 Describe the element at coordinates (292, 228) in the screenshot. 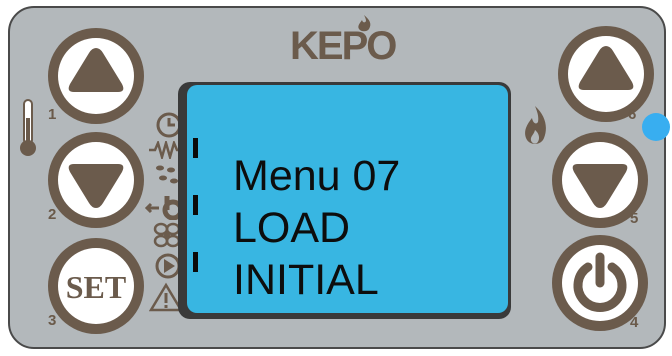

I see `display-line-2: LOAD` at that location.